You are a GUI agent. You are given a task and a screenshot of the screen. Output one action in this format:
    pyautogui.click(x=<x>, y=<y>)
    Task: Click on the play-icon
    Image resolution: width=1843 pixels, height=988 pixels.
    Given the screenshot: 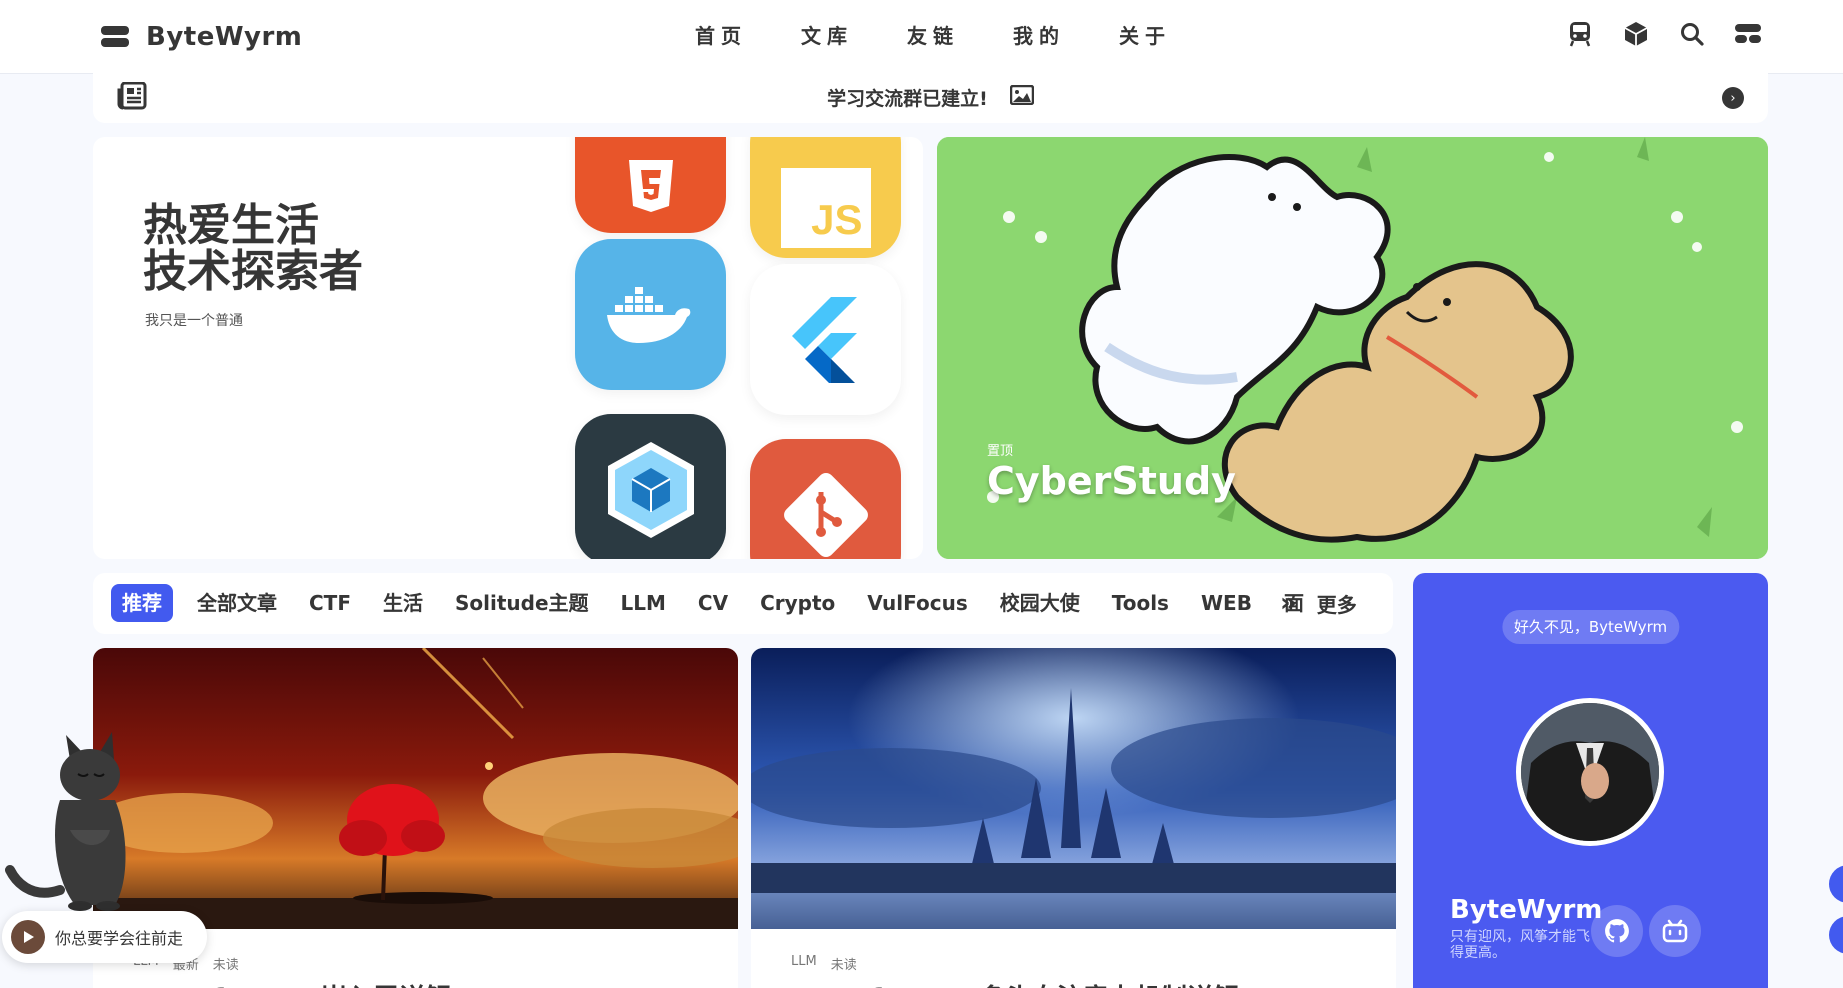 What is the action you would take?
    pyautogui.click(x=28, y=937)
    